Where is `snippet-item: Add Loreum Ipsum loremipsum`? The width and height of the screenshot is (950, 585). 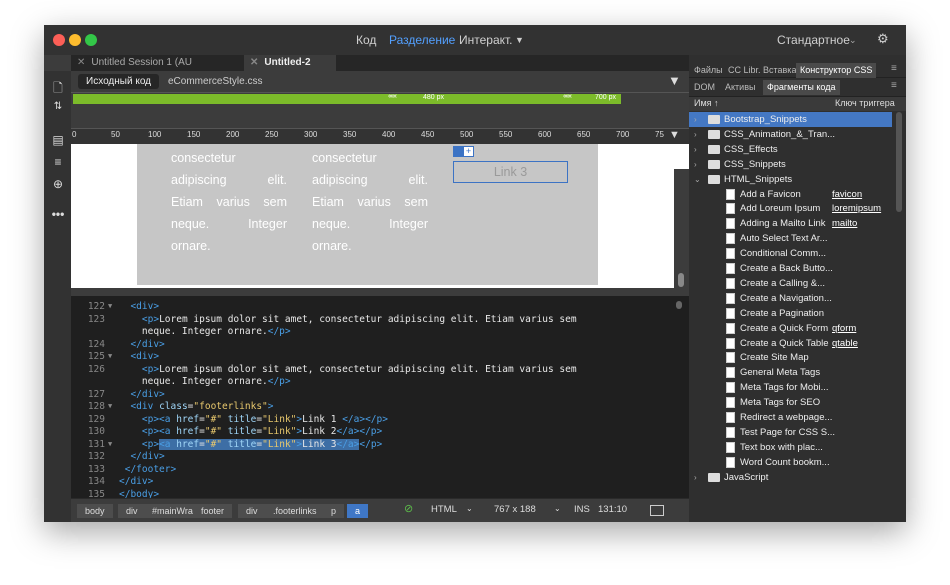
snippet-item: Add Loreum Ipsum loremipsum is located at coordinates (790, 208).